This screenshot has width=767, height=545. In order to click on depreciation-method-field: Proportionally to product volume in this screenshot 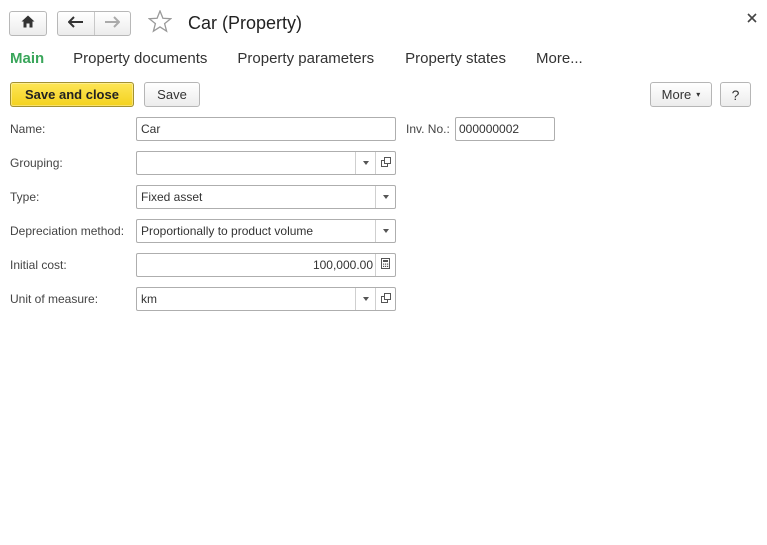, I will do `click(266, 231)`.